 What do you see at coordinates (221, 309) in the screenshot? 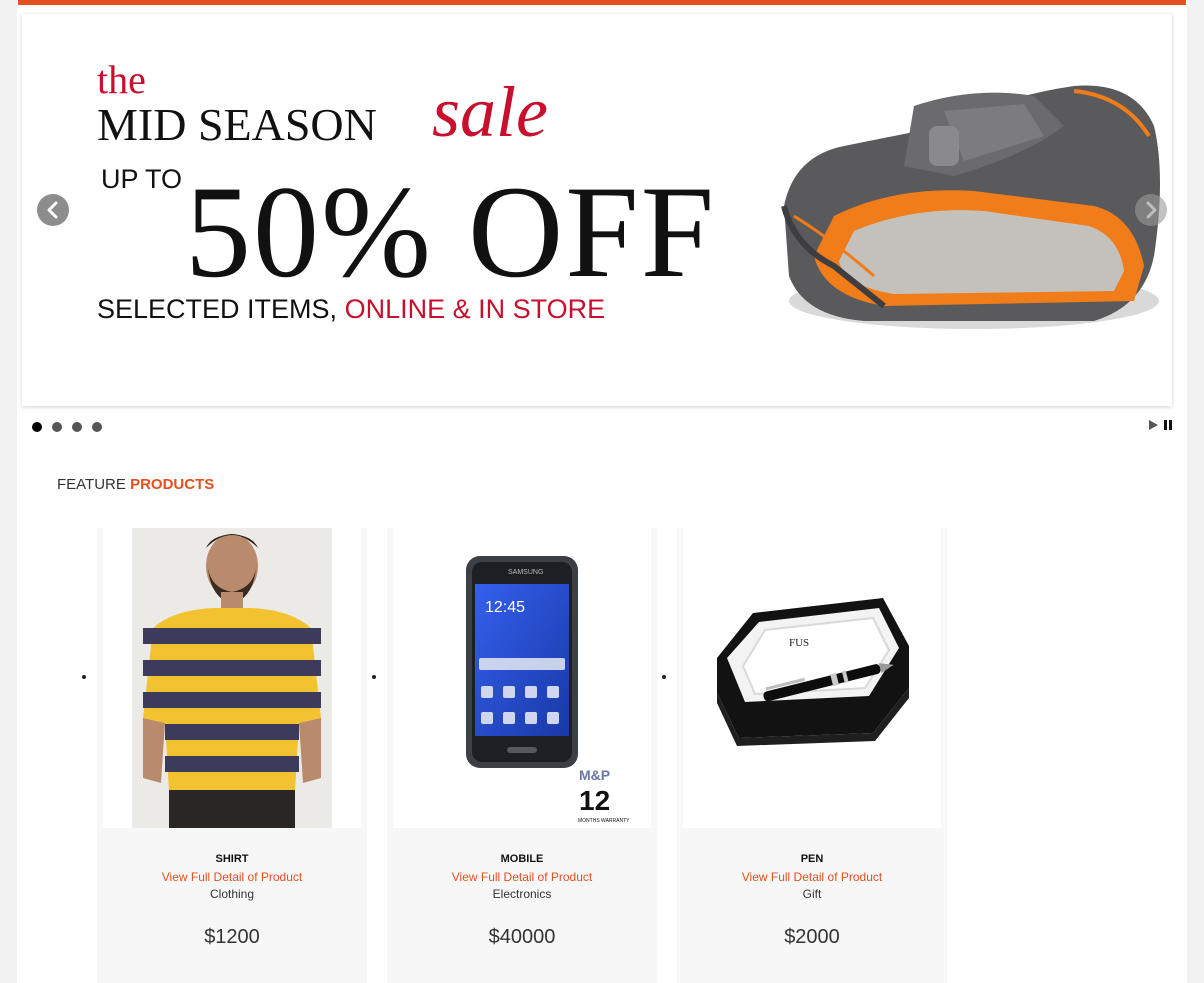
I see `banner-selected-label: SELECTED ITEMS,` at bounding box center [221, 309].